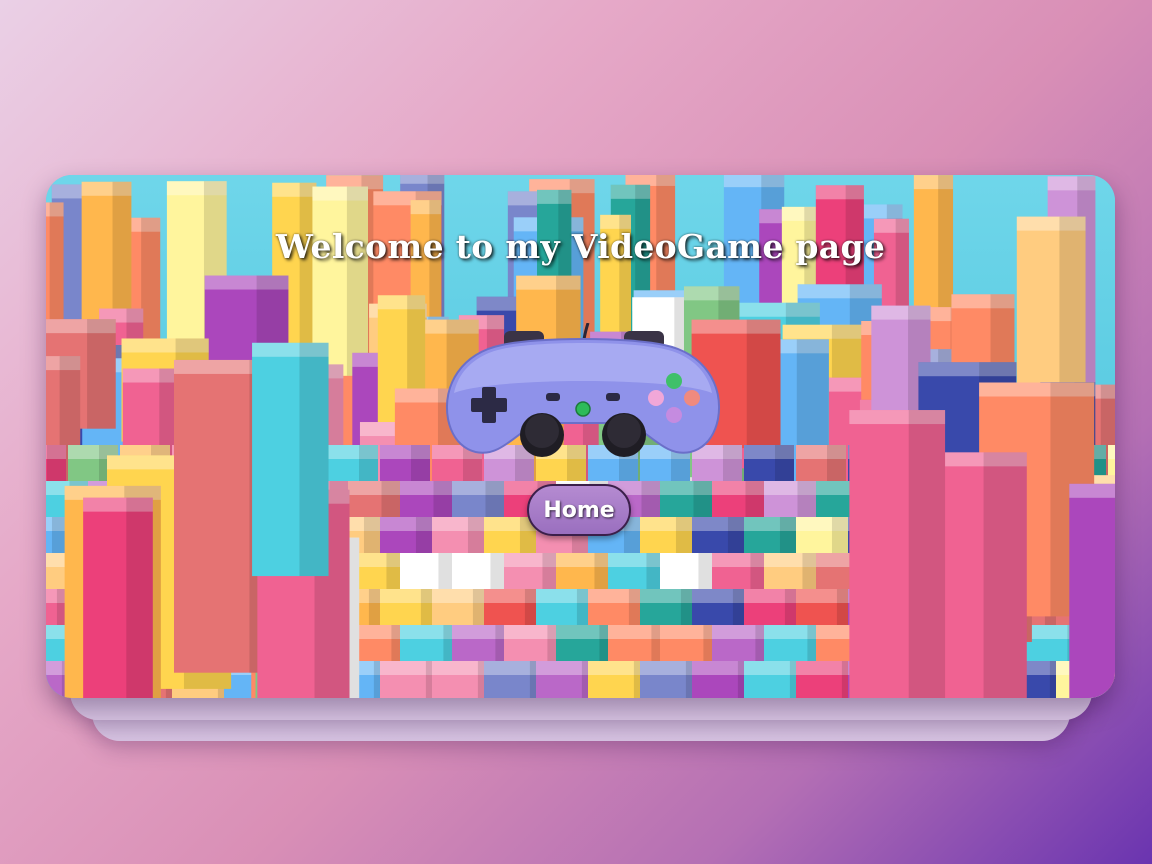 This screenshot has width=1152, height=864. Describe the element at coordinates (580, 246) in the screenshot. I see `page-title: Welcome to my VideoGame page` at that location.